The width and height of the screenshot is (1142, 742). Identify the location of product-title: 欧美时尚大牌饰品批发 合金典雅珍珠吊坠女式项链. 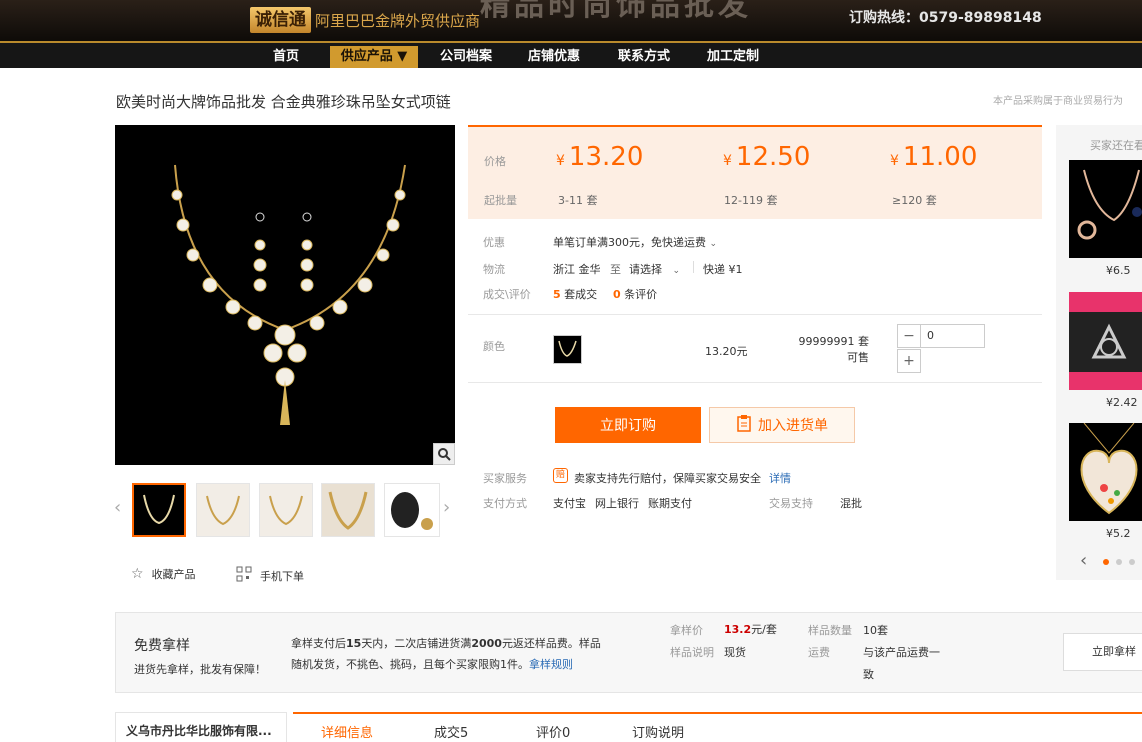
(283, 102).